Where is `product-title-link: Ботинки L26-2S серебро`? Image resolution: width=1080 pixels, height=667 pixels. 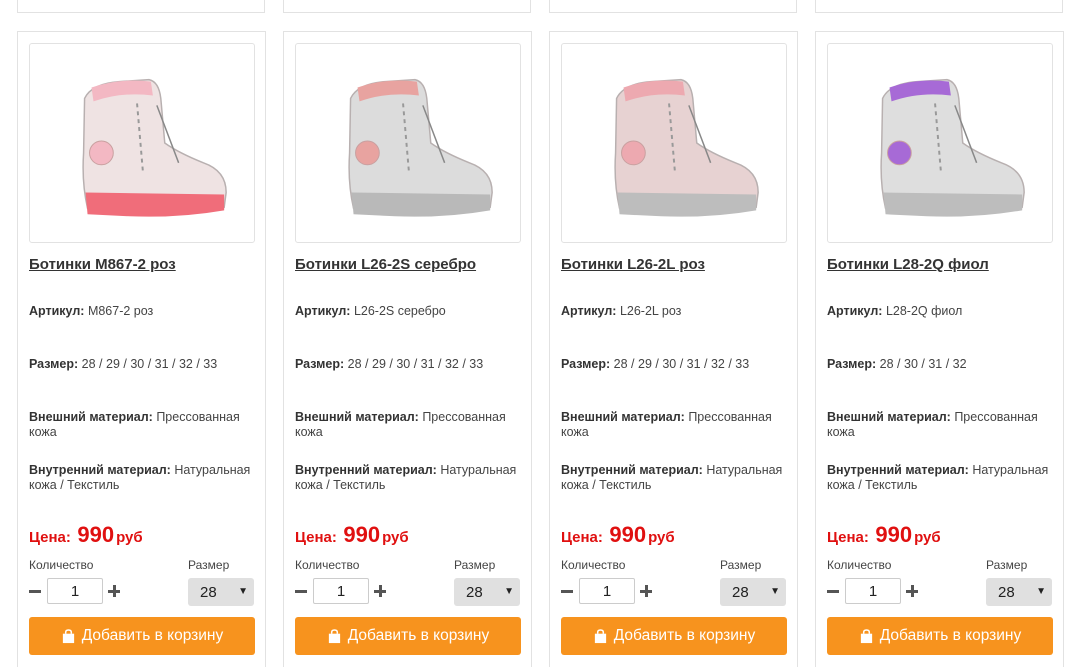
product-title-link: Ботинки L26-2S серебро is located at coordinates (385, 264).